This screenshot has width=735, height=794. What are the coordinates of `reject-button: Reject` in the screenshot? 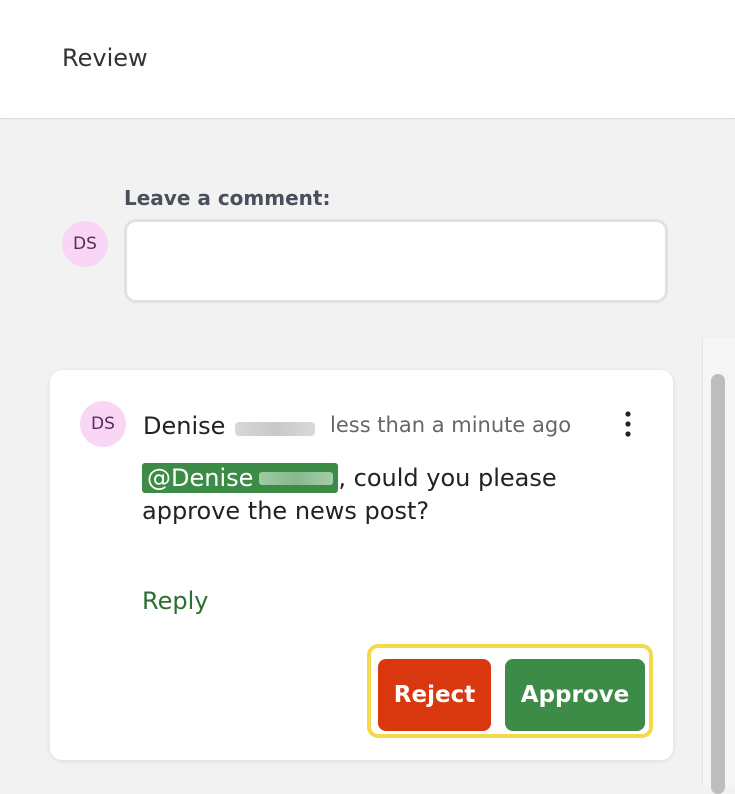 It's located at (434, 695).